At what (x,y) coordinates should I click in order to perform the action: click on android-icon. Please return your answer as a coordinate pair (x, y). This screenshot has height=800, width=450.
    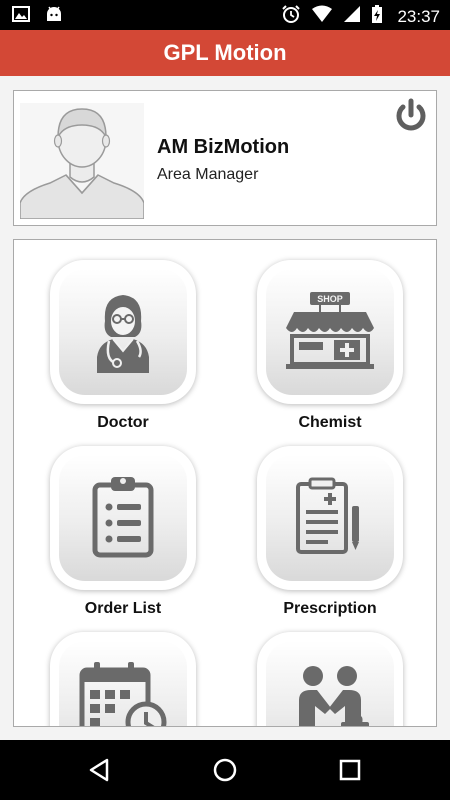
    Looking at the image, I should click on (54, 16).